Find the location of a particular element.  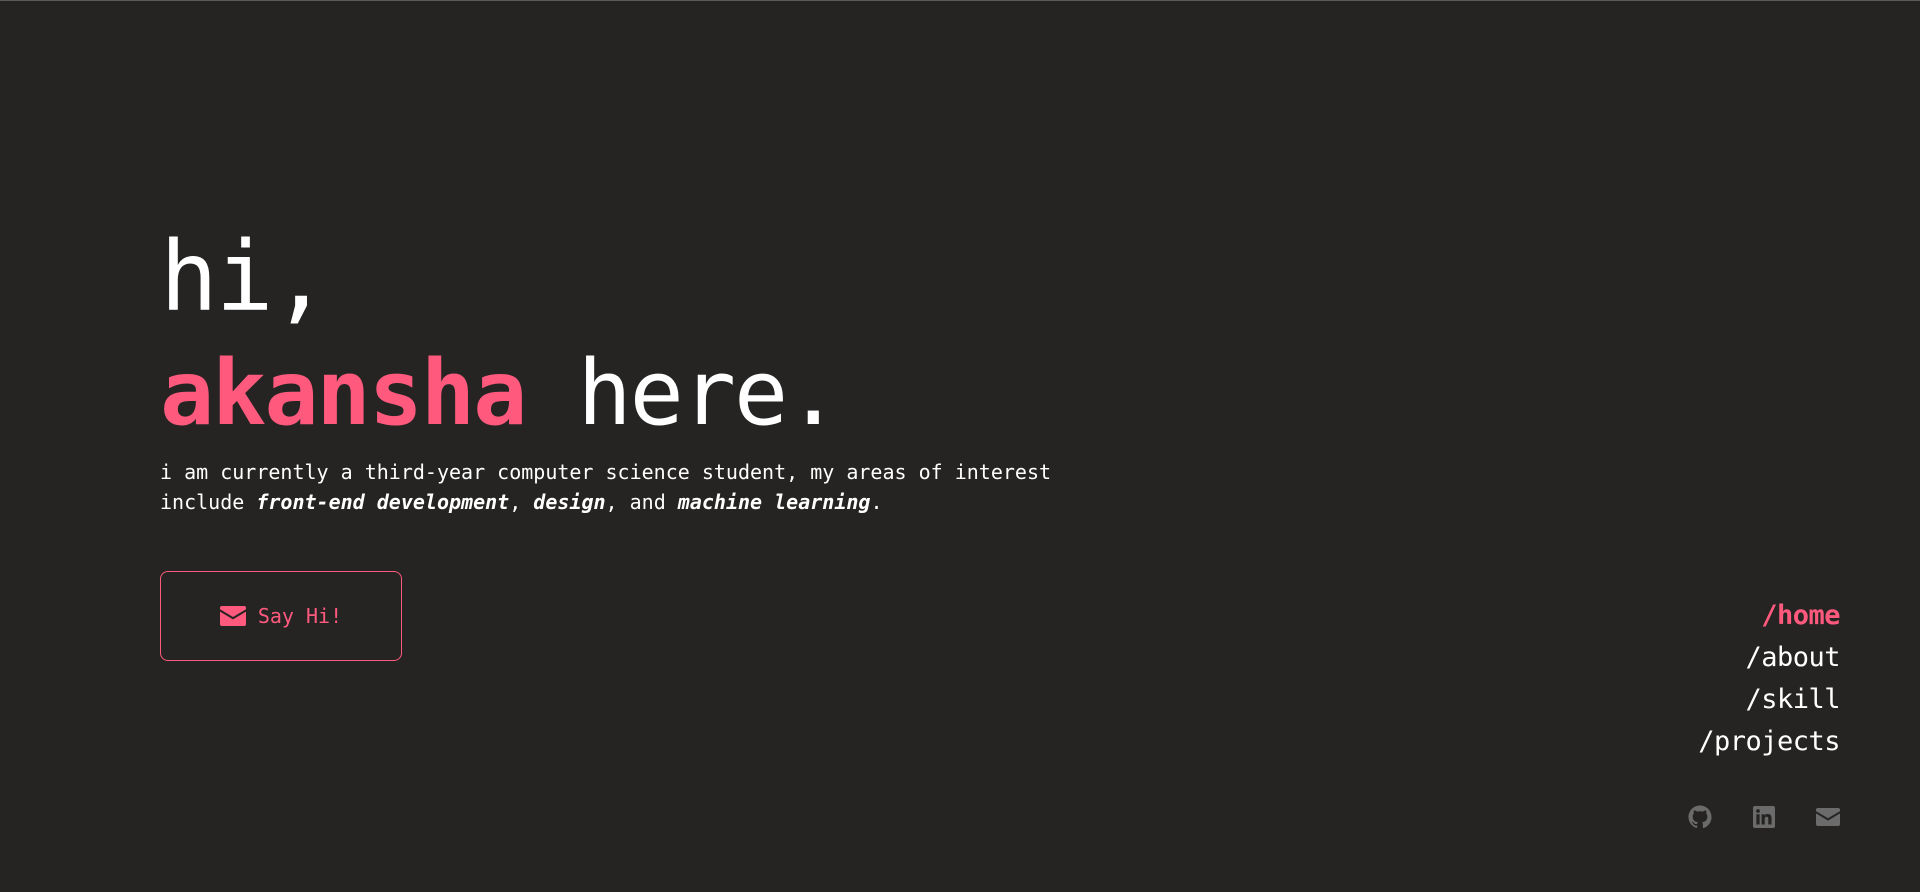

interest-frontend: front-end development is located at coordinates (383, 502).